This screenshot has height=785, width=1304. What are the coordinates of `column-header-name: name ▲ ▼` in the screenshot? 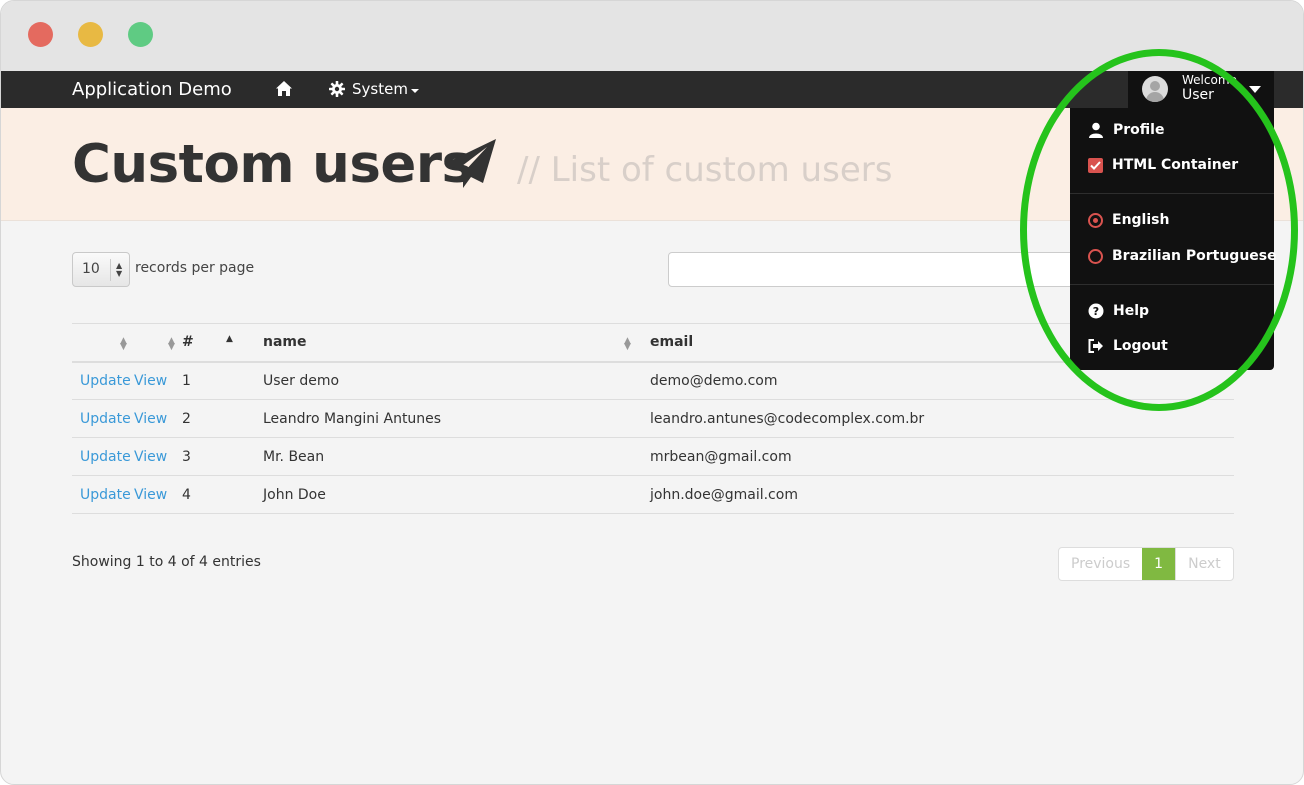 It's located at (456, 343).